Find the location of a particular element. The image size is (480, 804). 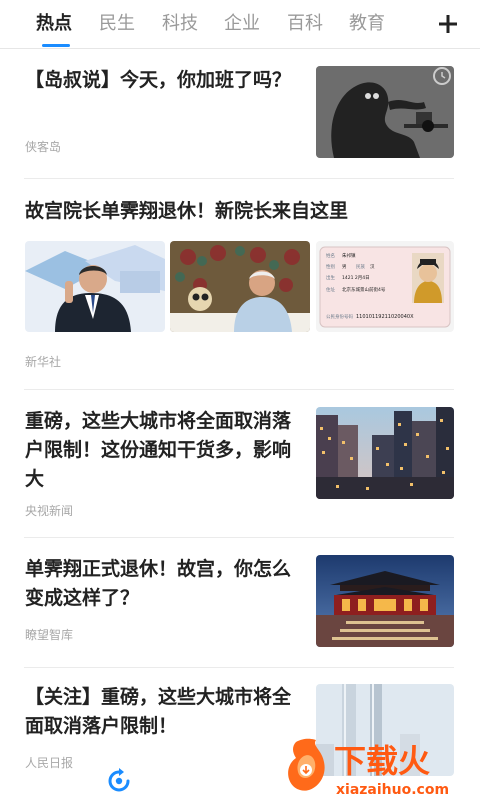

tab-education: 教育 is located at coordinates (367, 24).